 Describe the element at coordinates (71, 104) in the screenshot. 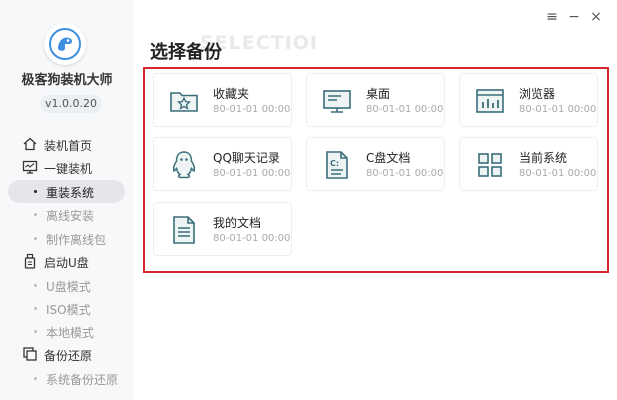

I see `version-badge: v1.0.0.20` at that location.